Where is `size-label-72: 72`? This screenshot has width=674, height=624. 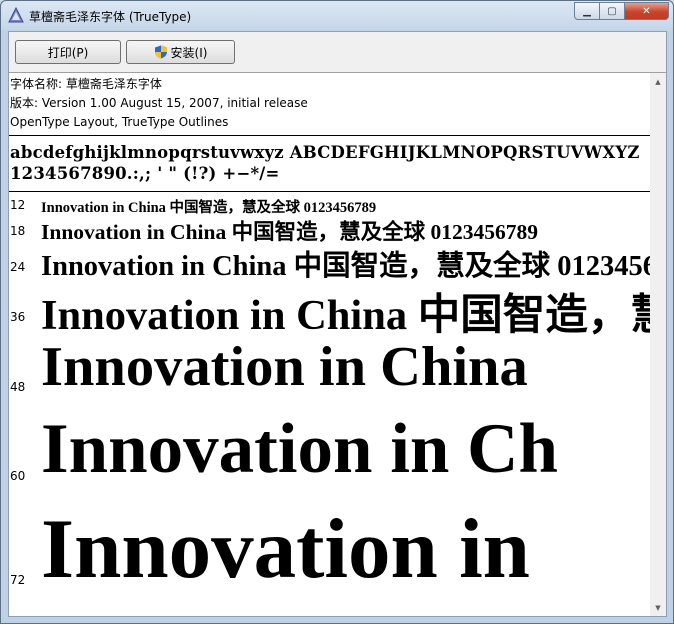 size-label-72: 72 is located at coordinates (18, 580).